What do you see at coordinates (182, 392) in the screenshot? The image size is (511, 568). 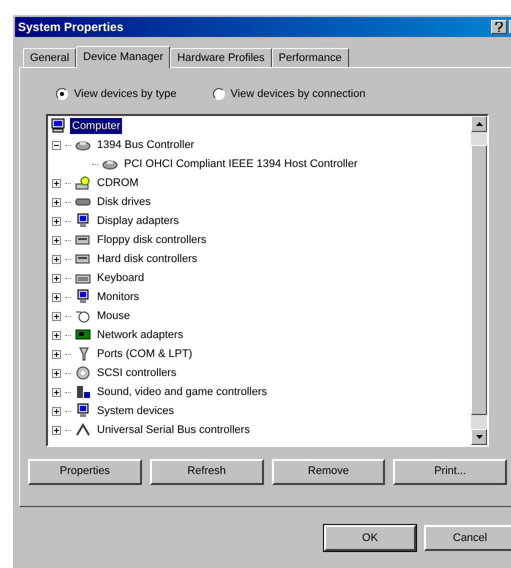 I see `tree-item: Sound, video and game controllers` at bounding box center [182, 392].